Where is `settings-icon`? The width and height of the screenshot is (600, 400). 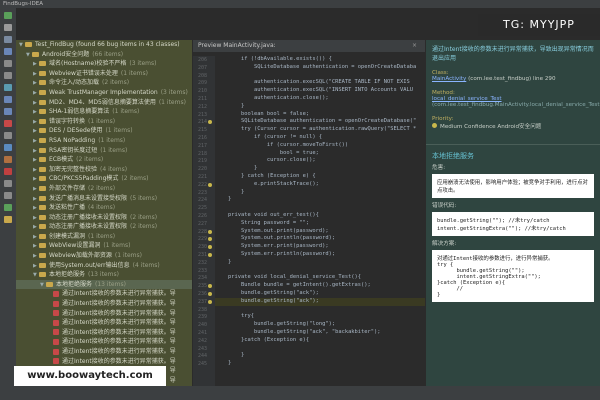 settings-icon is located at coordinates (8, 39).